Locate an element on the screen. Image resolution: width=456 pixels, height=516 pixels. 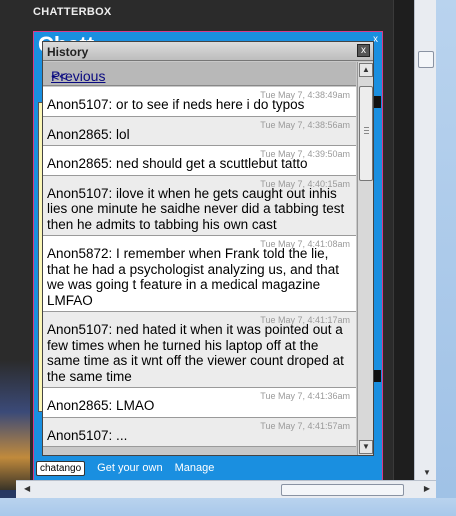
message-timestamp: Tue May 7, 4:41:36am is located at coordinates (305, 396).